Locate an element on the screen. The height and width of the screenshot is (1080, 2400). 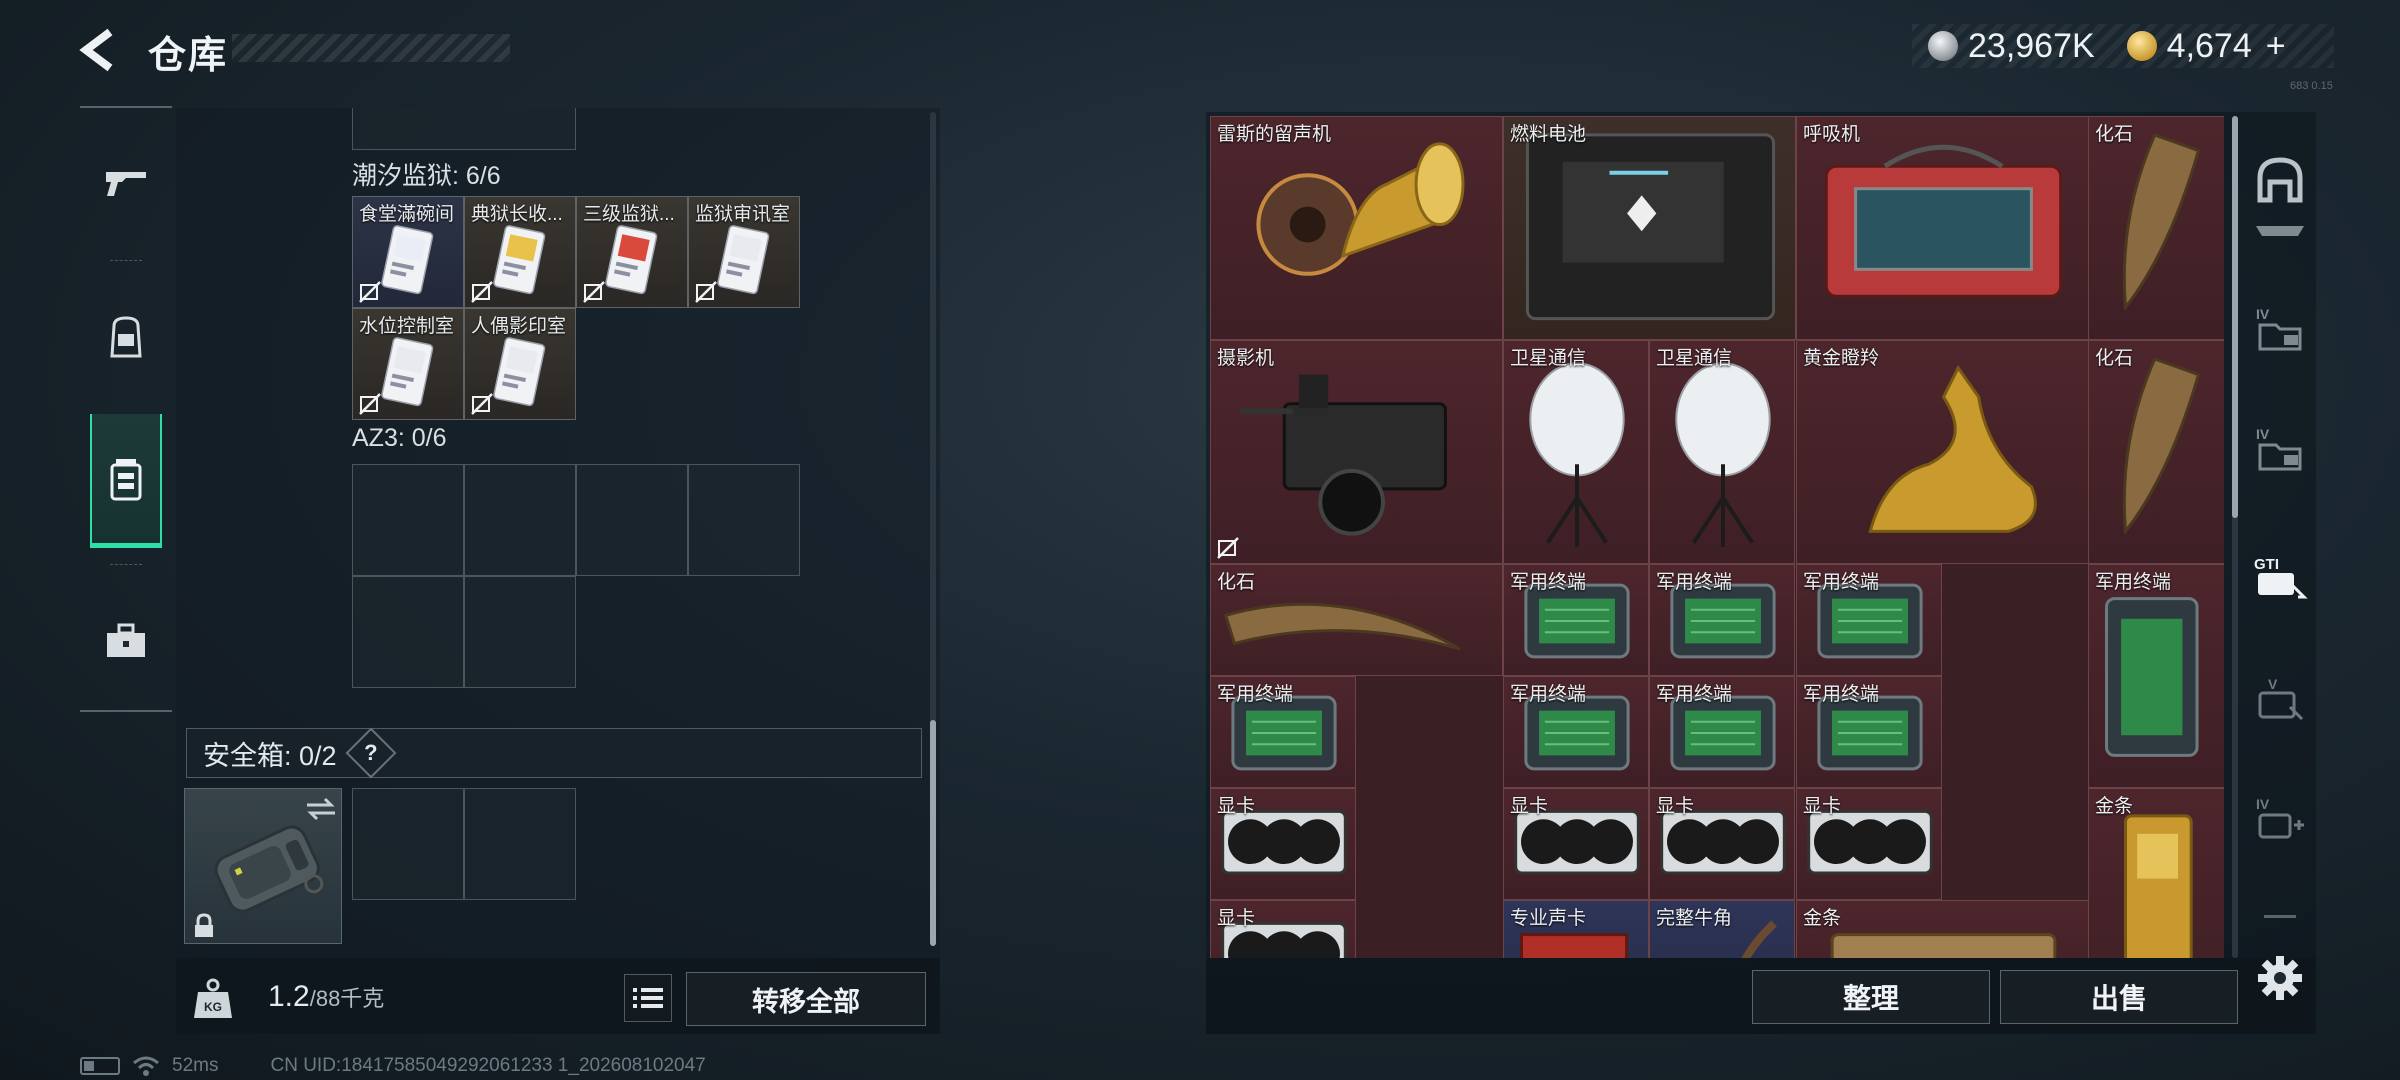
stash-item: 黄金瞪羚 is located at coordinates (1942, 452).